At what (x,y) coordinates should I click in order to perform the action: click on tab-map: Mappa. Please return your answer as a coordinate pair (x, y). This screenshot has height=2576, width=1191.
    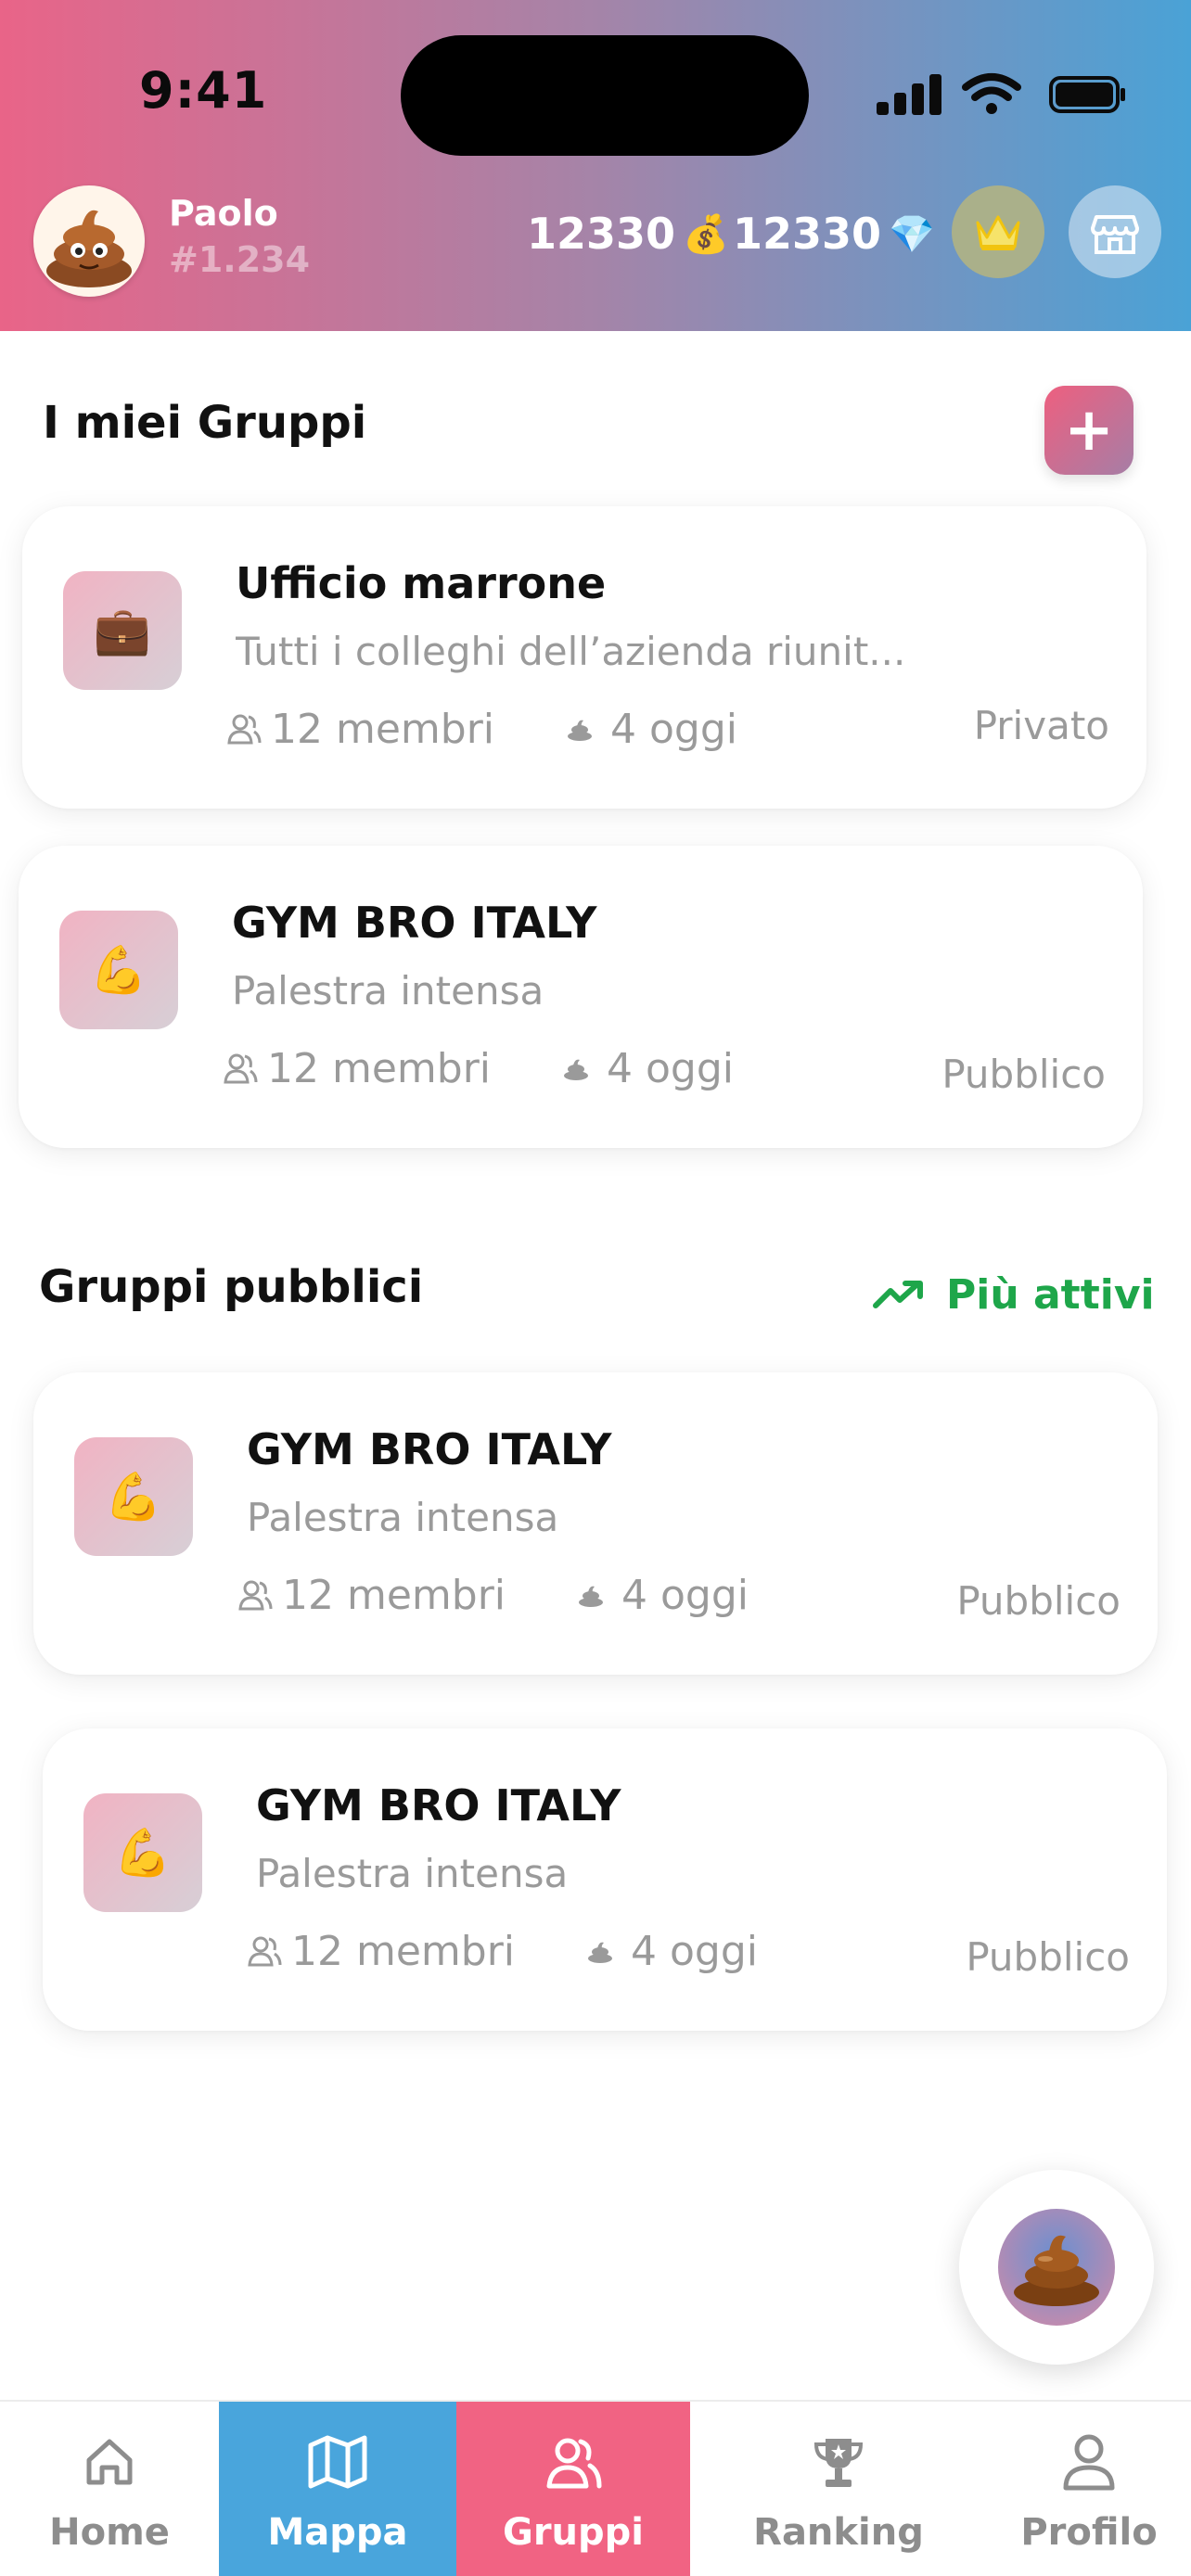
    Looking at the image, I should click on (337, 2489).